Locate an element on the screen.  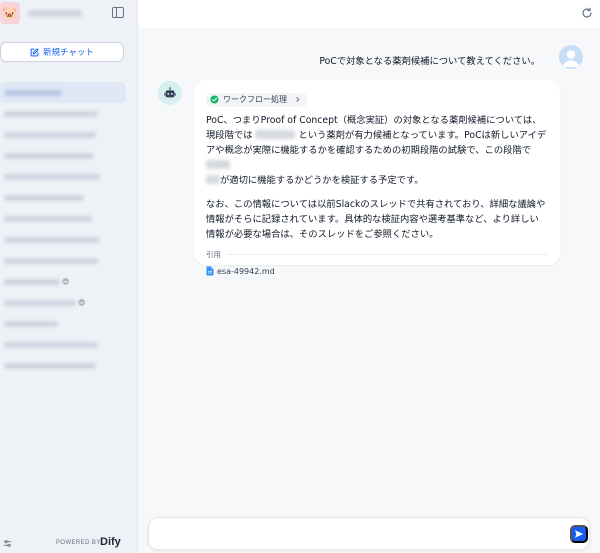
app-name-redacted is located at coordinates (55, 13).